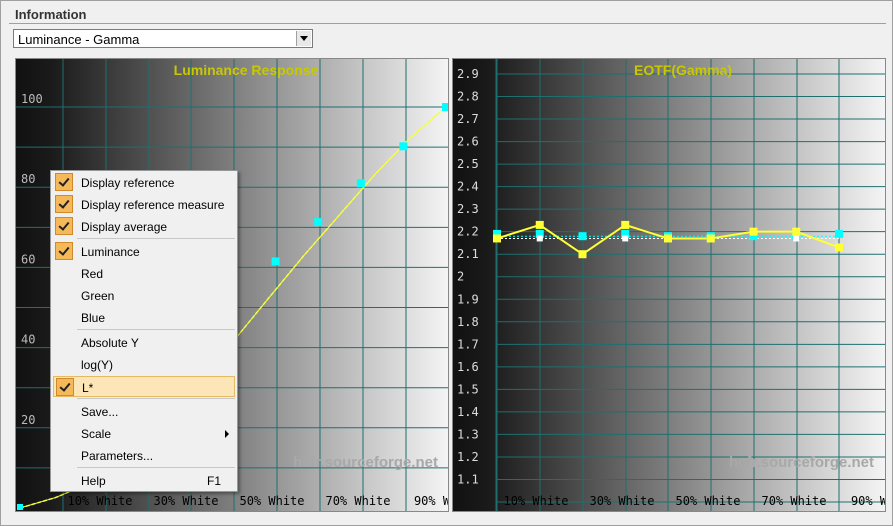  I want to click on menu-item-display-reference: Display reference, so click(144, 182).